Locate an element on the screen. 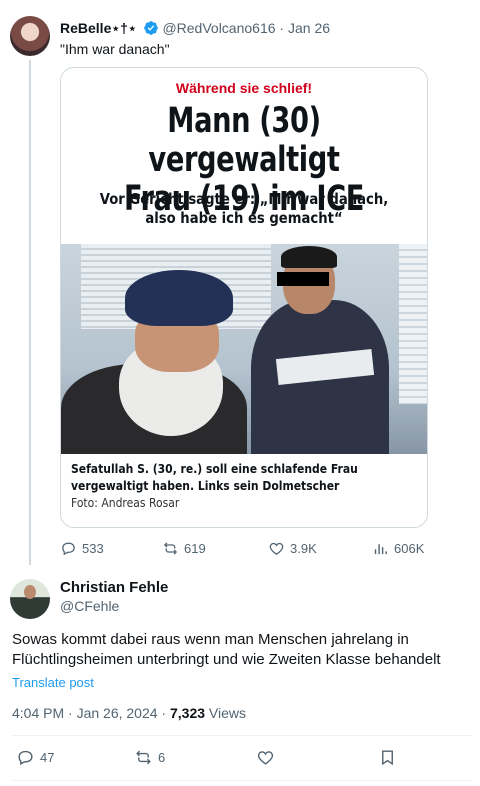 This screenshot has height=786, width=480. display-name: ReBelle⋆†⋆ is located at coordinates (98, 28).